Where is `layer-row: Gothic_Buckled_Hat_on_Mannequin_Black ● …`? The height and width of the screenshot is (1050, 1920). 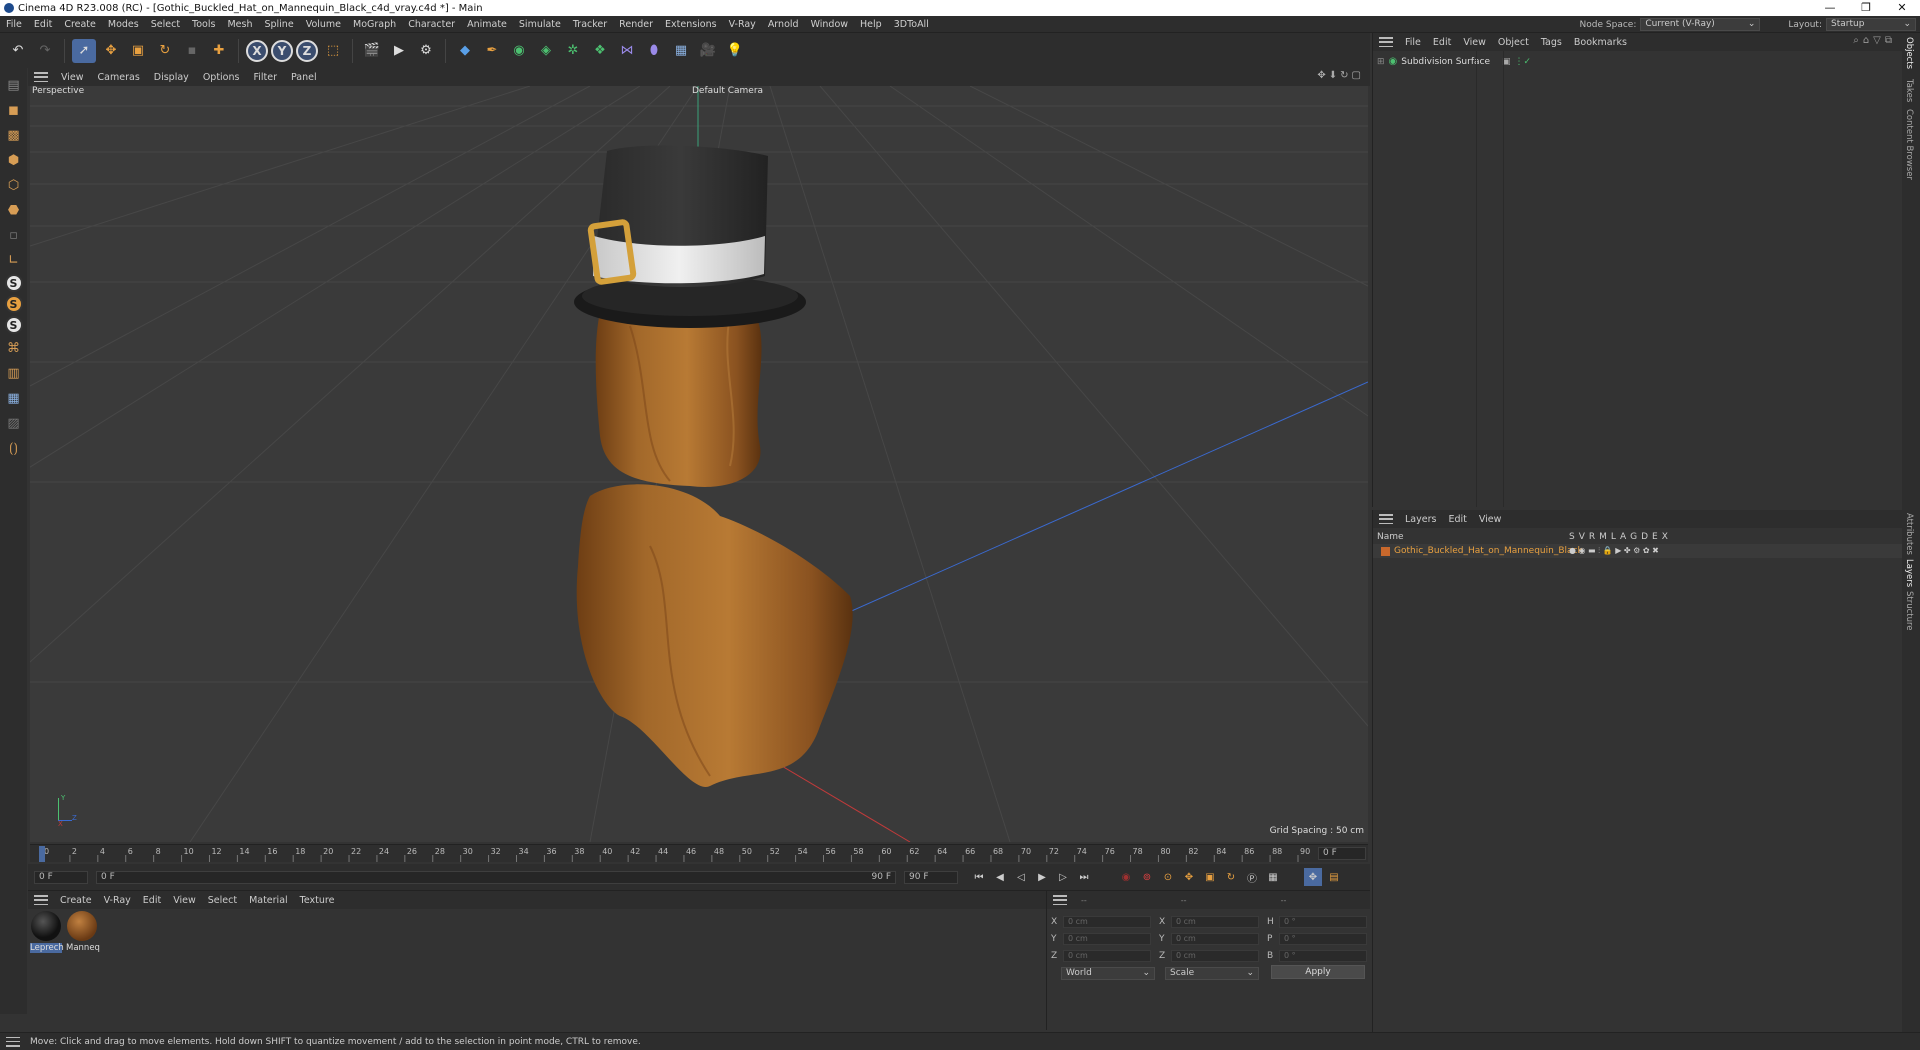 layer-row: Gothic_Buckled_Hat_on_Mannequin_Black ● … is located at coordinates (1638, 551).